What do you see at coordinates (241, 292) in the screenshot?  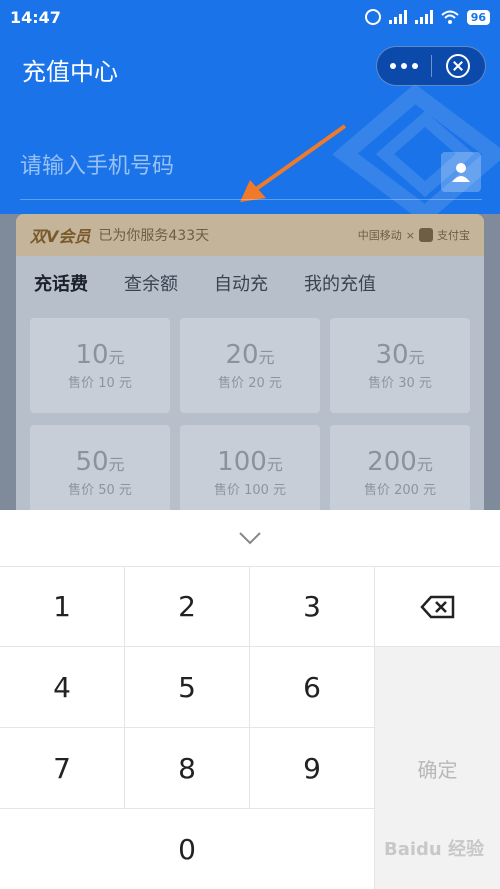 I see `tab-auto-topup: 自动充` at bounding box center [241, 292].